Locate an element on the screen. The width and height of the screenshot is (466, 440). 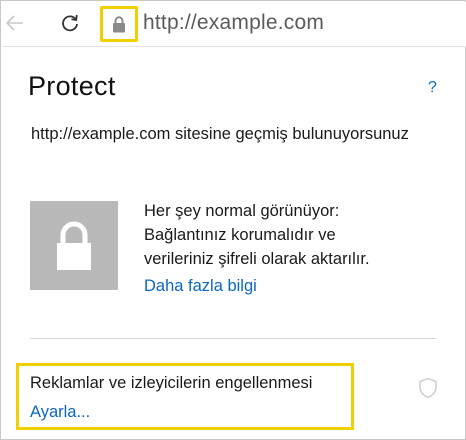
panel-title: Protect is located at coordinates (72, 86).